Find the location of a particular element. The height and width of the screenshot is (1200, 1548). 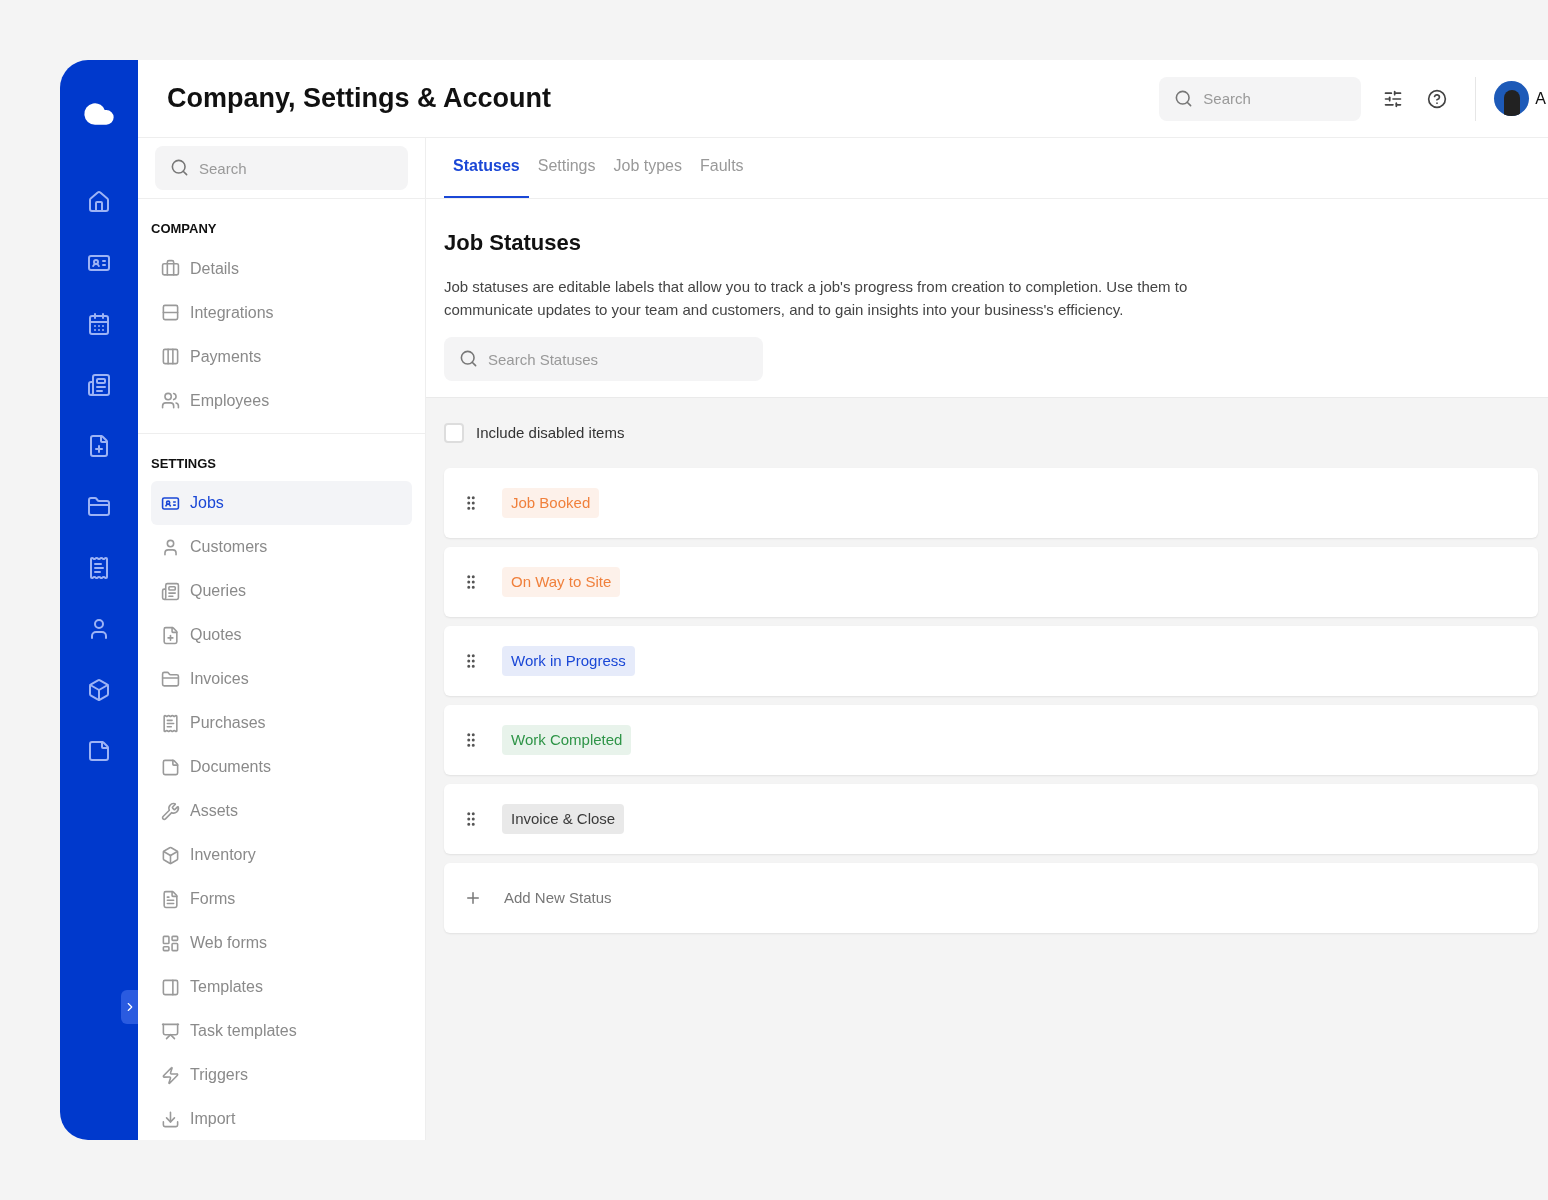

sidebar-item: Task templates is located at coordinates (281, 1031).